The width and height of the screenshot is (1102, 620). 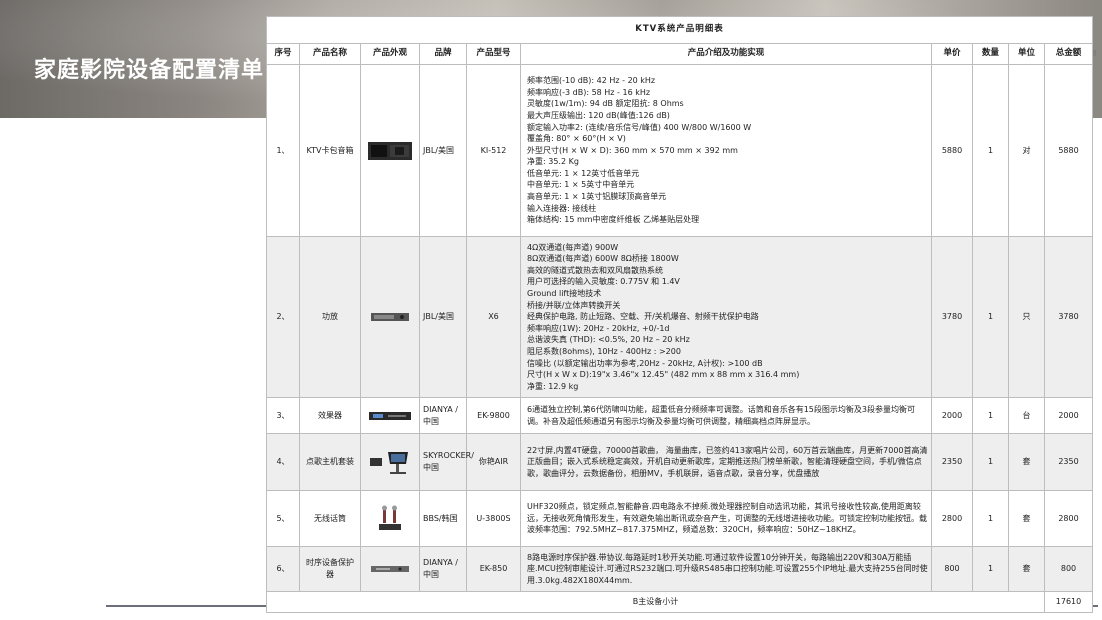 I want to click on row-price: 5880, so click(x=952, y=150).